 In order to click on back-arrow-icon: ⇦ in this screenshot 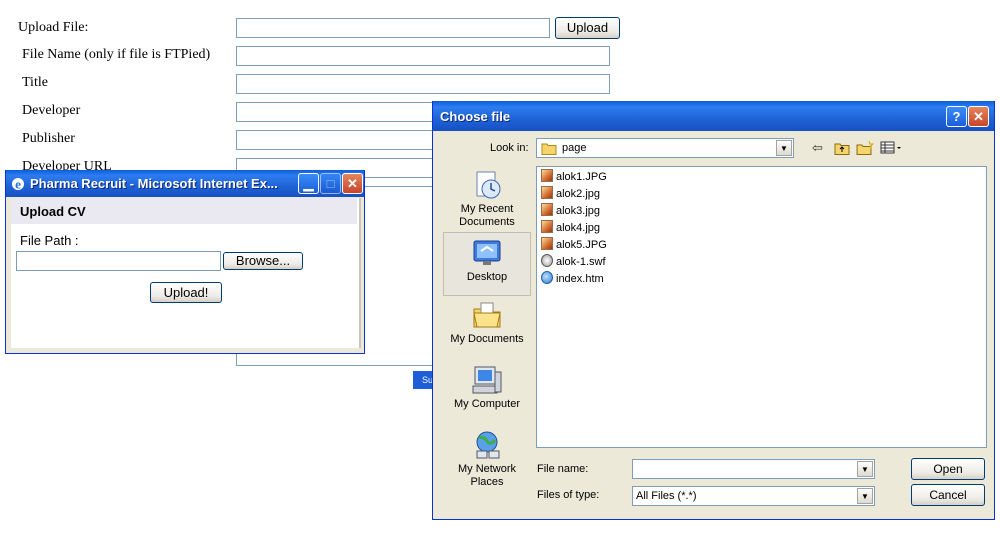, I will do `click(817, 148)`.